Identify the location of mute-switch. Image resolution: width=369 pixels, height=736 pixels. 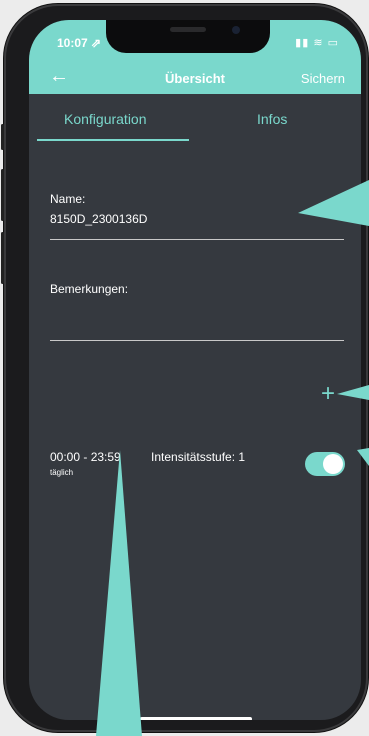
(2, 137).